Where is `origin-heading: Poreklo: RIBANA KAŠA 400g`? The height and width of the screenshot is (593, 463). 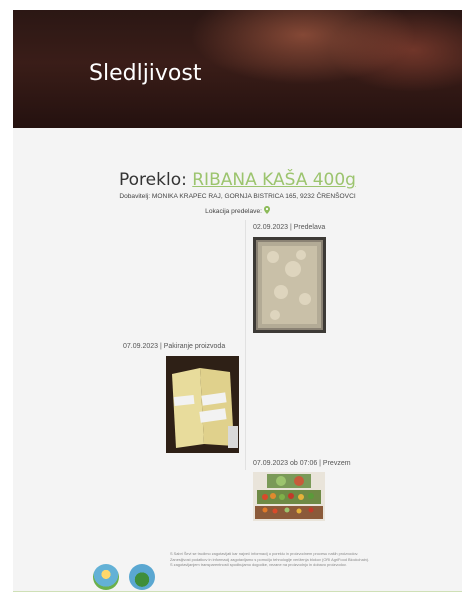 origin-heading: Poreklo: RIBANA KAŠA 400g is located at coordinates (237, 180).